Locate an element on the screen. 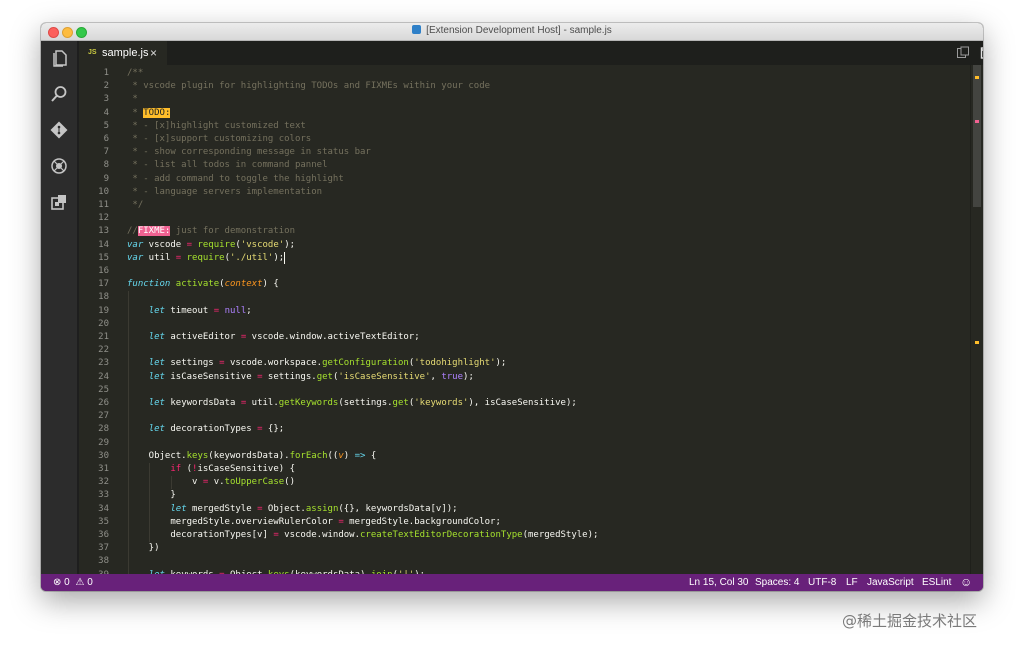 Image resolution: width=1024 pixels, height=650 pixels. code-line: 17 function activate(context) { is located at coordinates (519, 284).